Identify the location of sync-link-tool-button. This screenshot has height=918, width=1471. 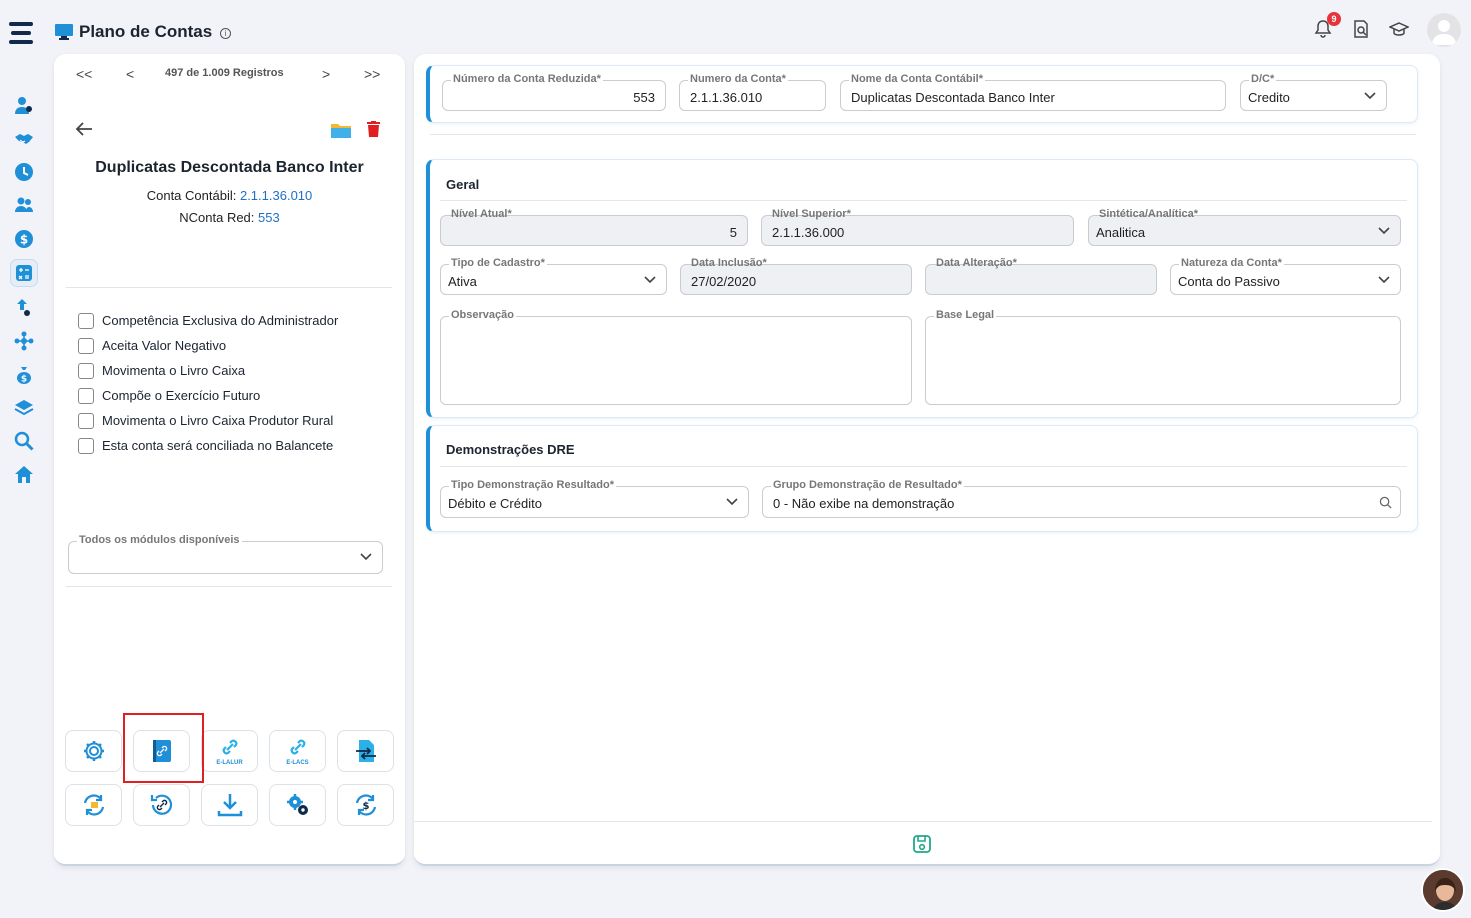
(161, 805).